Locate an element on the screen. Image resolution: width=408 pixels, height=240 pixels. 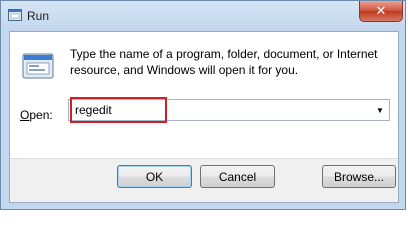
run-window-icon is located at coordinates (15, 15).